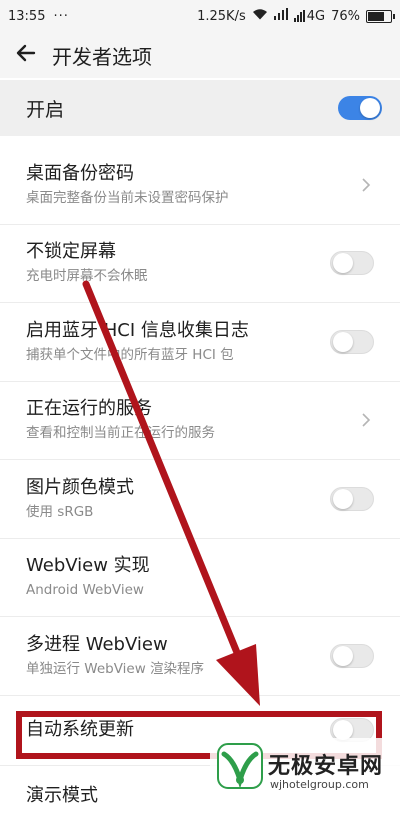 The width and height of the screenshot is (400, 826). I want to click on multiprocess-webview-toggle, so click(352, 655).